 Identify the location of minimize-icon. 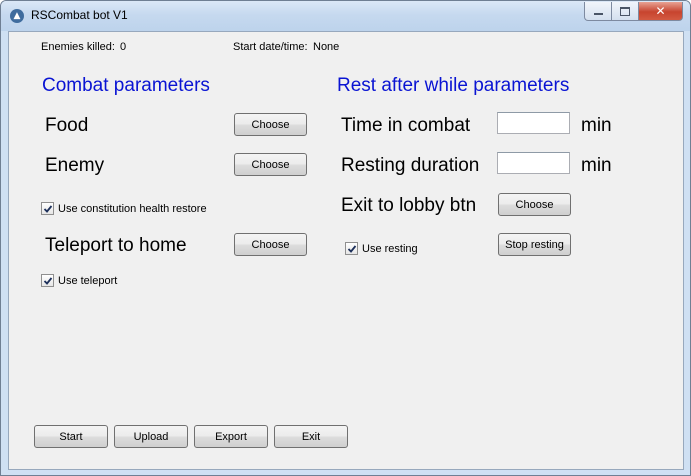
(598, 13).